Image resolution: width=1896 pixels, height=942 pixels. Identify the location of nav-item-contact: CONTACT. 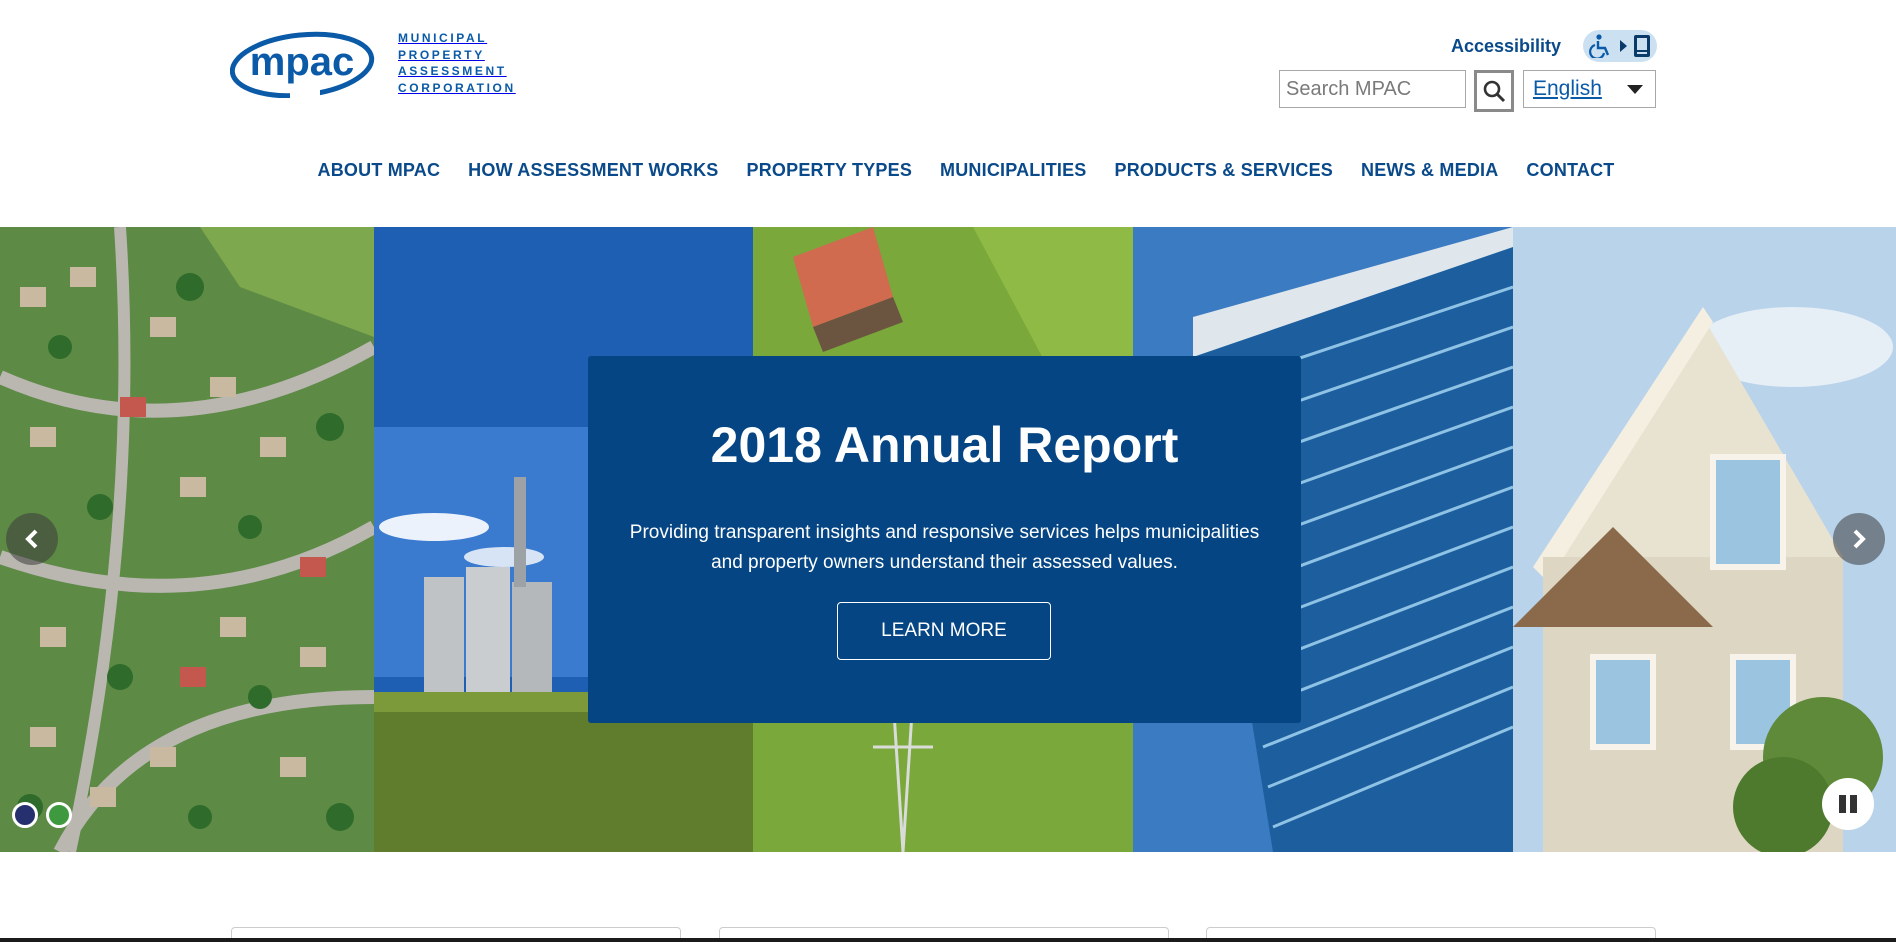
(1570, 175).